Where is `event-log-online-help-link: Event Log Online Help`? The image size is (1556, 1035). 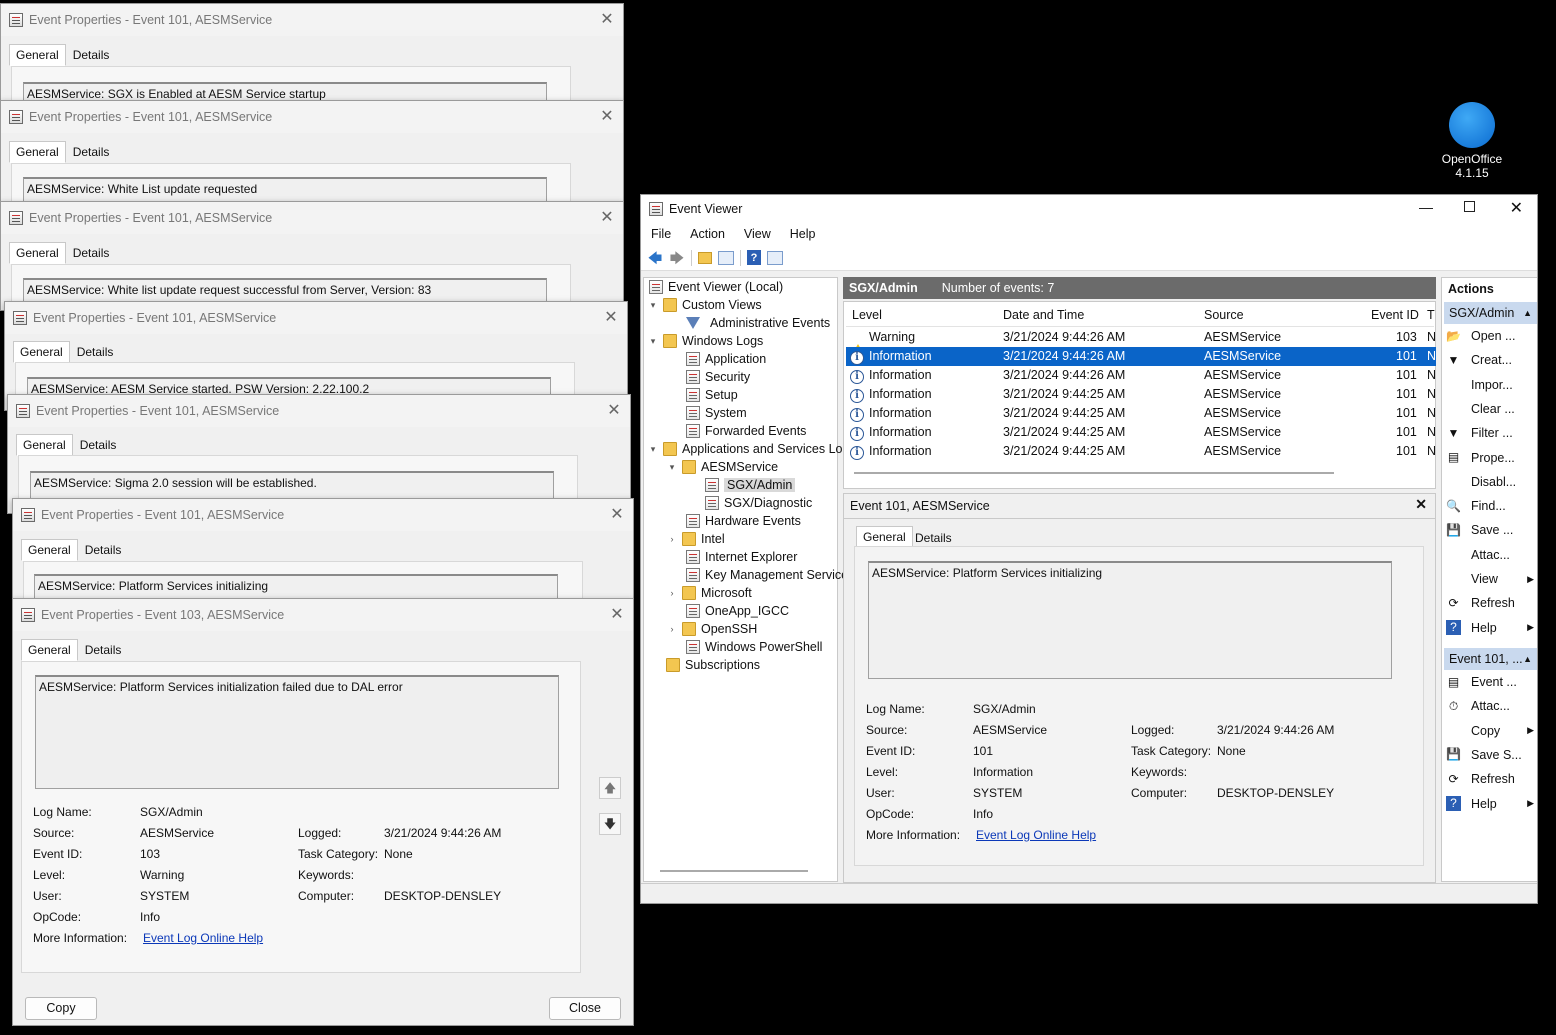
event-log-online-help-link: Event Log Online Help is located at coordinates (203, 938).